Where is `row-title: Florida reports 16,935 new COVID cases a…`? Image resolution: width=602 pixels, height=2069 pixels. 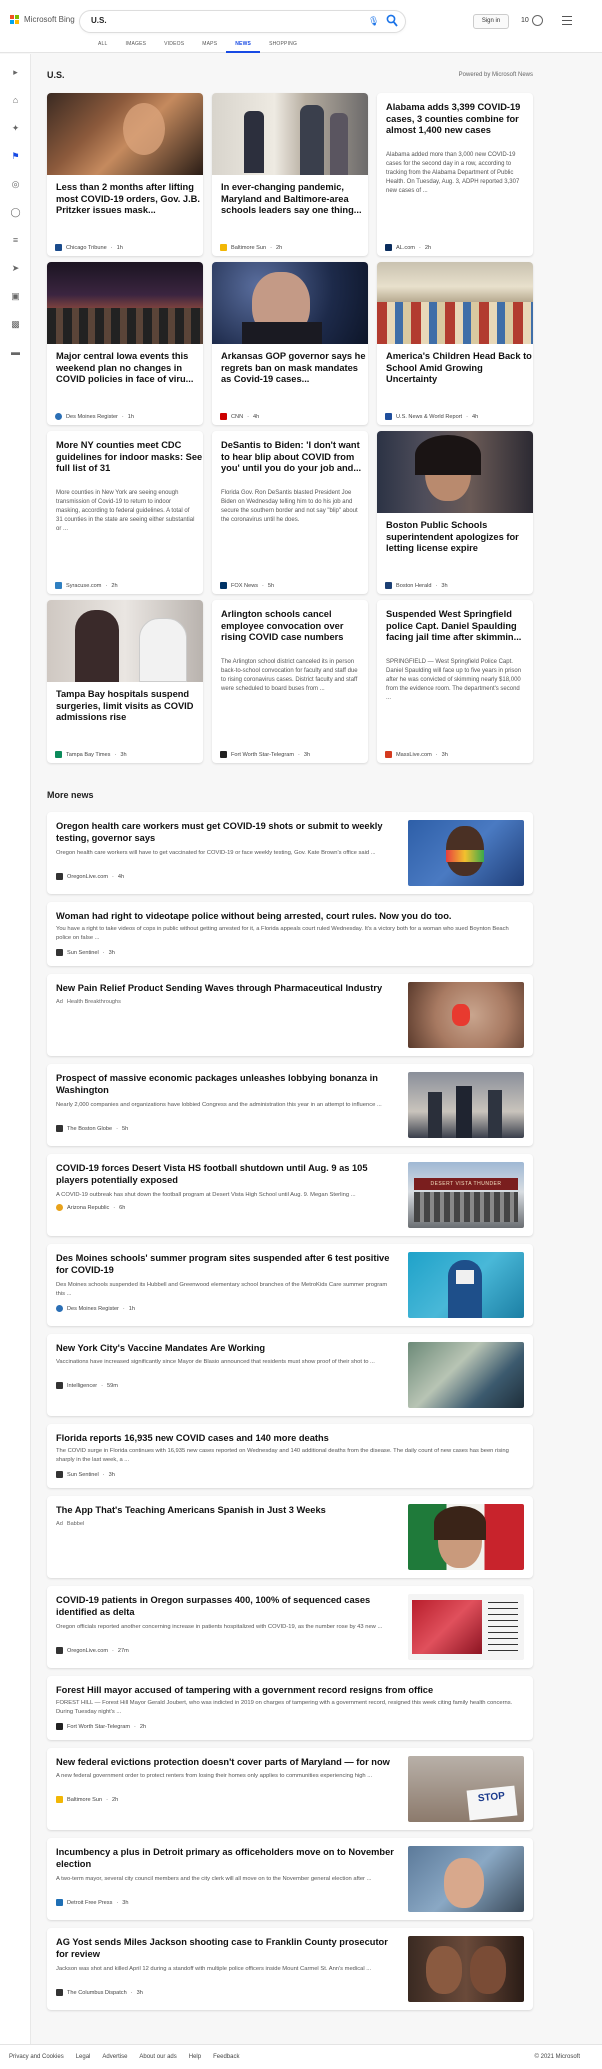 row-title: Florida reports 16,935 new COVID cases a… is located at coordinates (291, 1438).